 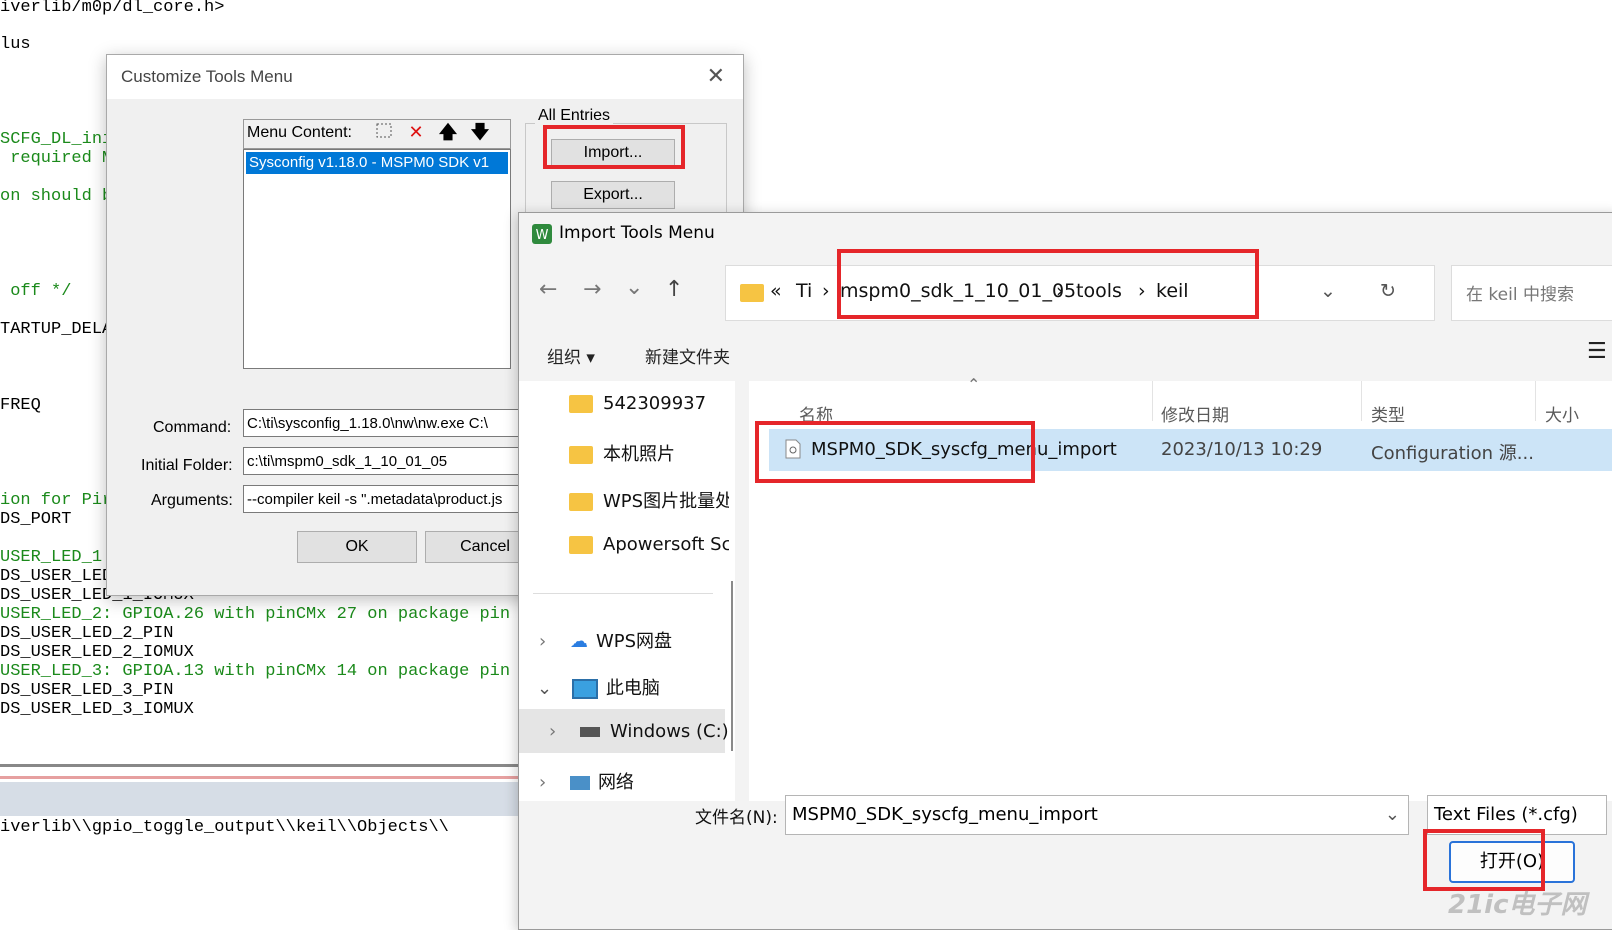 I want to click on column-header-date: 修改日期, so click(x=1195, y=413).